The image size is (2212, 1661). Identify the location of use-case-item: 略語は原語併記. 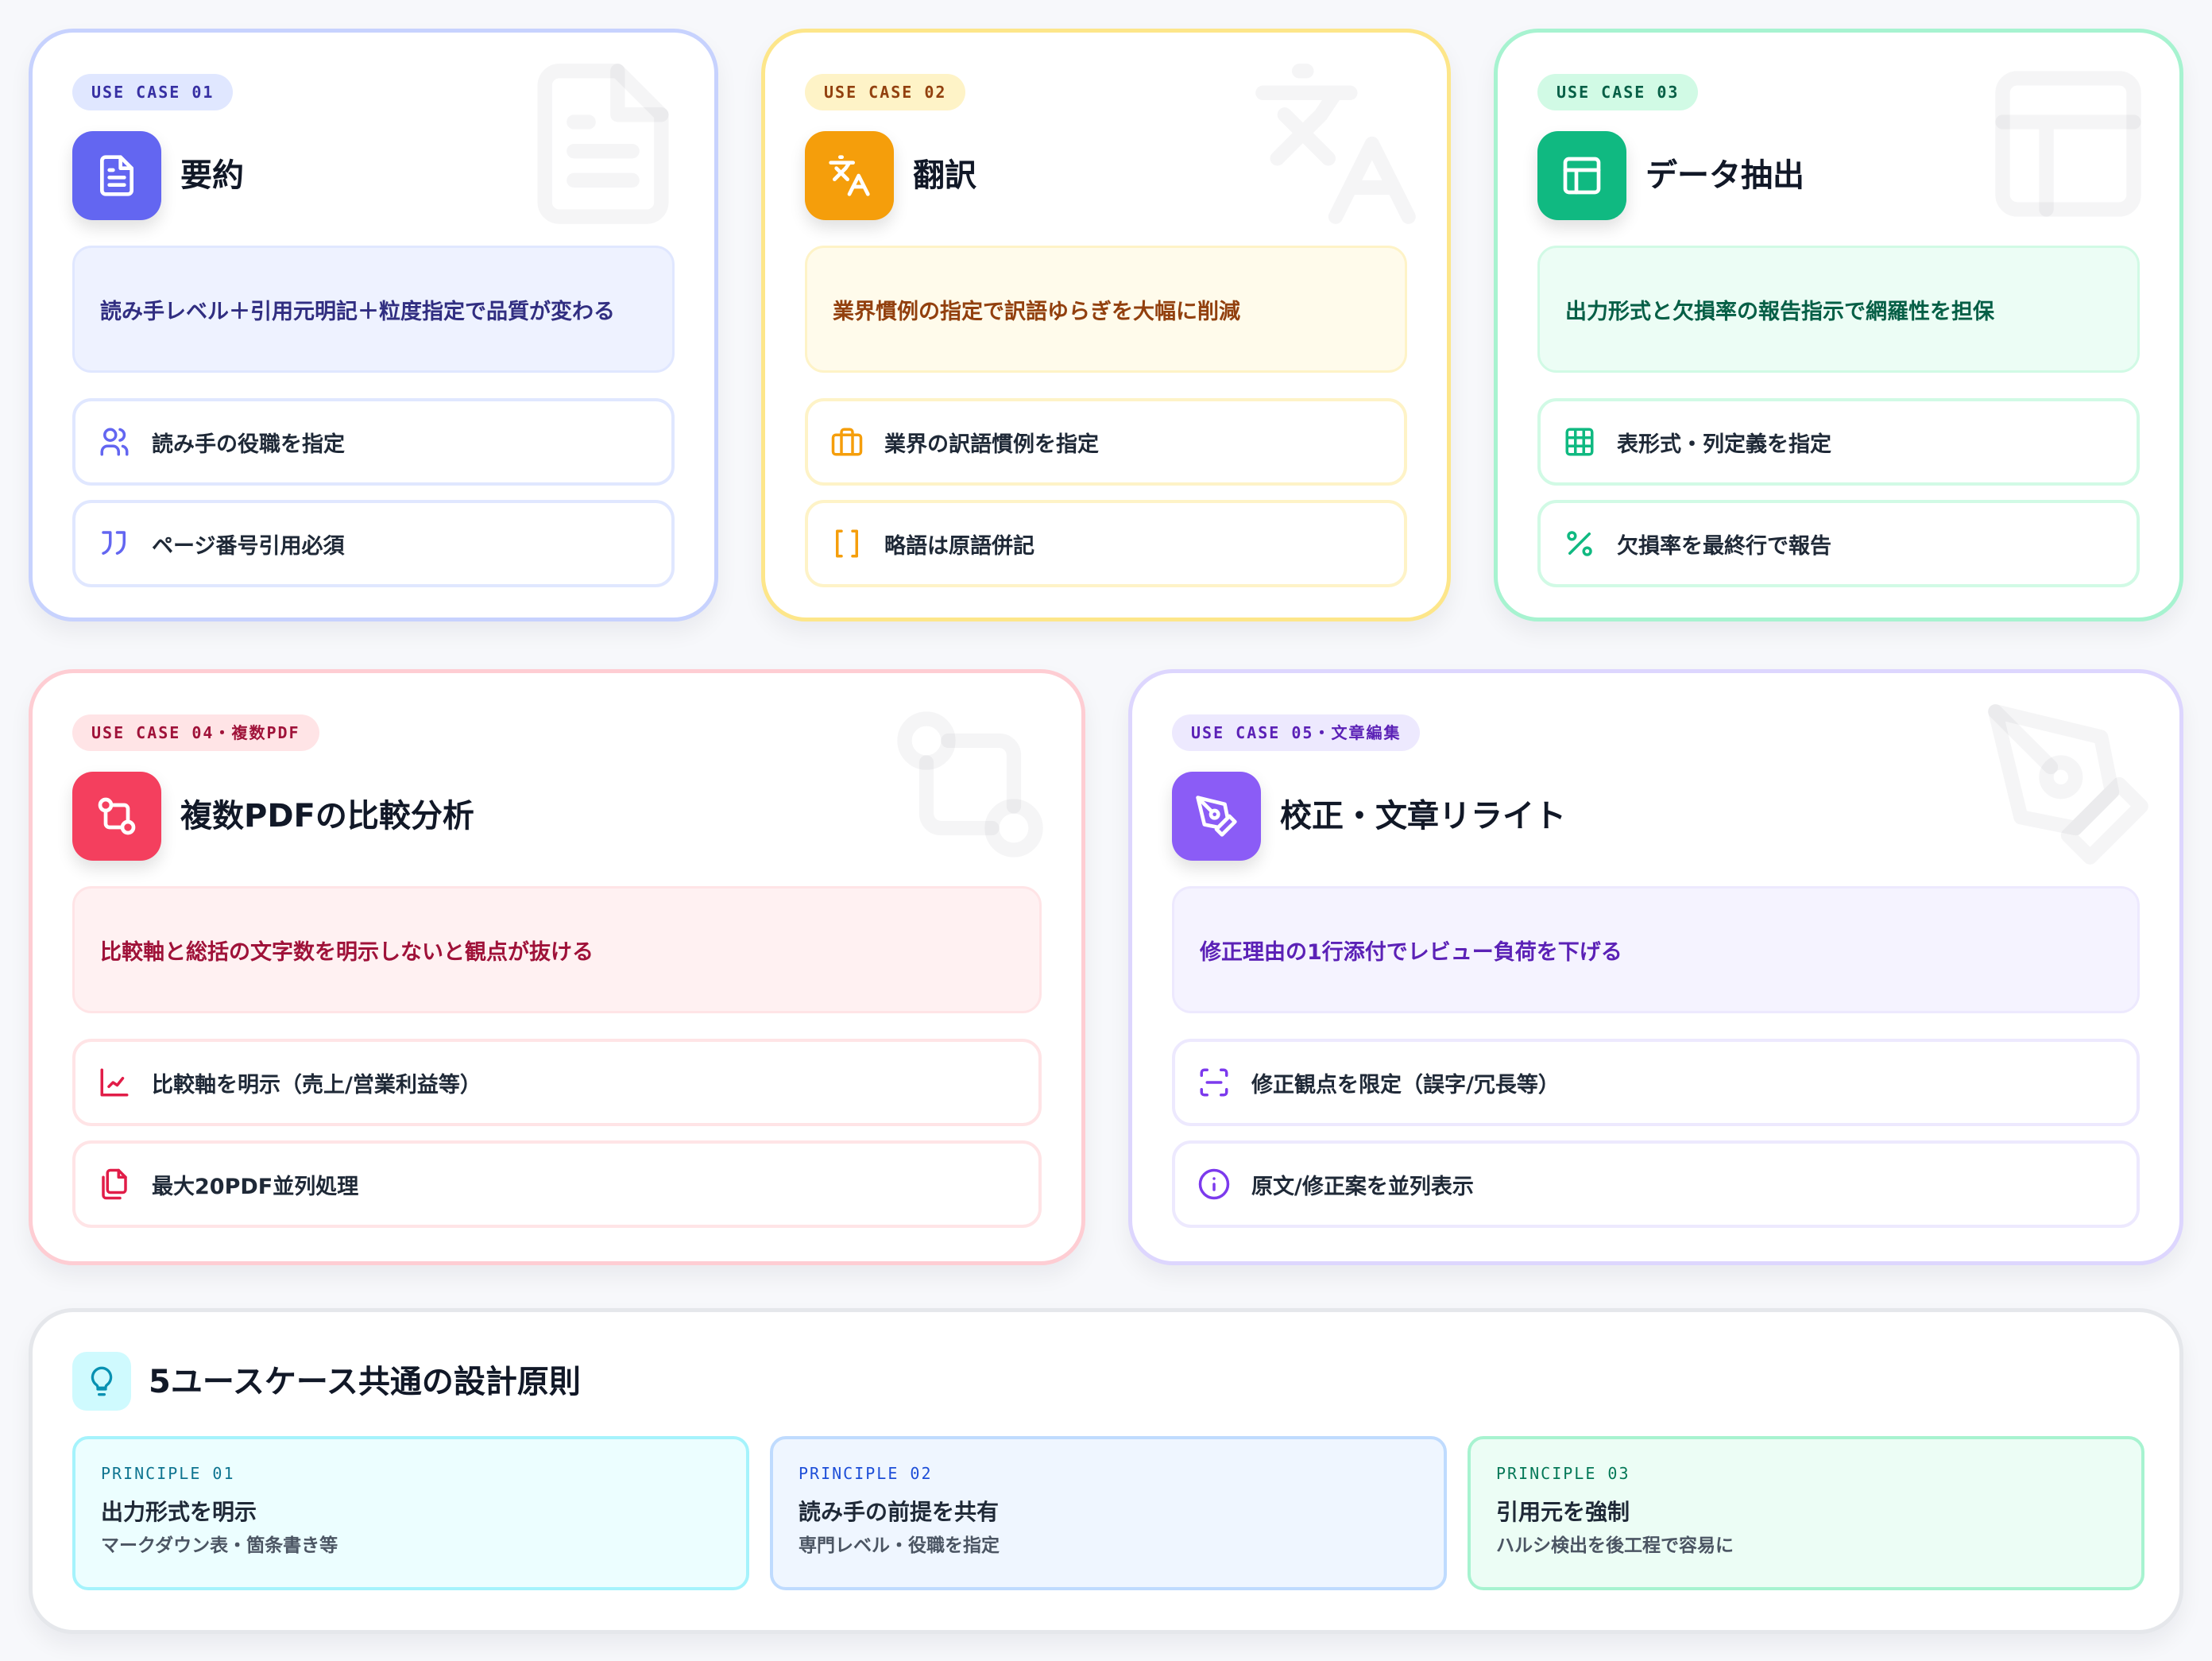
(1106, 543).